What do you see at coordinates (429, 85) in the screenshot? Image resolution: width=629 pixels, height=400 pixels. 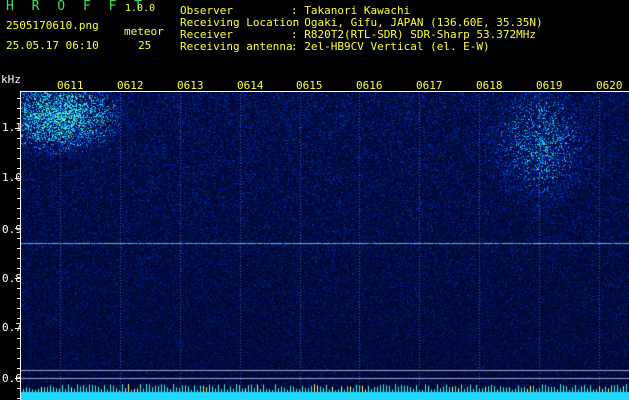 I see `x-tick-label: 0617` at bounding box center [429, 85].